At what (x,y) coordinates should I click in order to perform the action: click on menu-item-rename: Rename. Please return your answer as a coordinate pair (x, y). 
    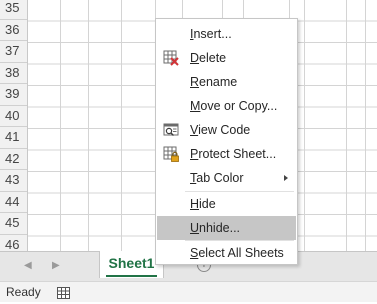
    Looking at the image, I should click on (226, 82).